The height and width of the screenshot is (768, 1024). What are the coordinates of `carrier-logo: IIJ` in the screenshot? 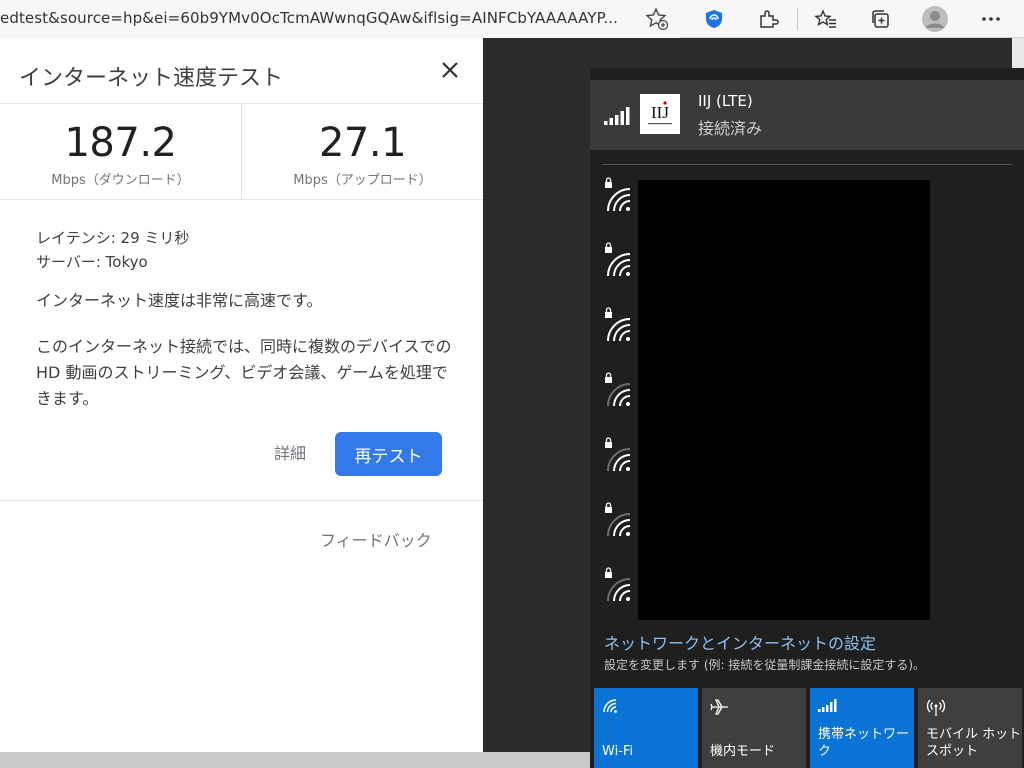 It's located at (660, 114).